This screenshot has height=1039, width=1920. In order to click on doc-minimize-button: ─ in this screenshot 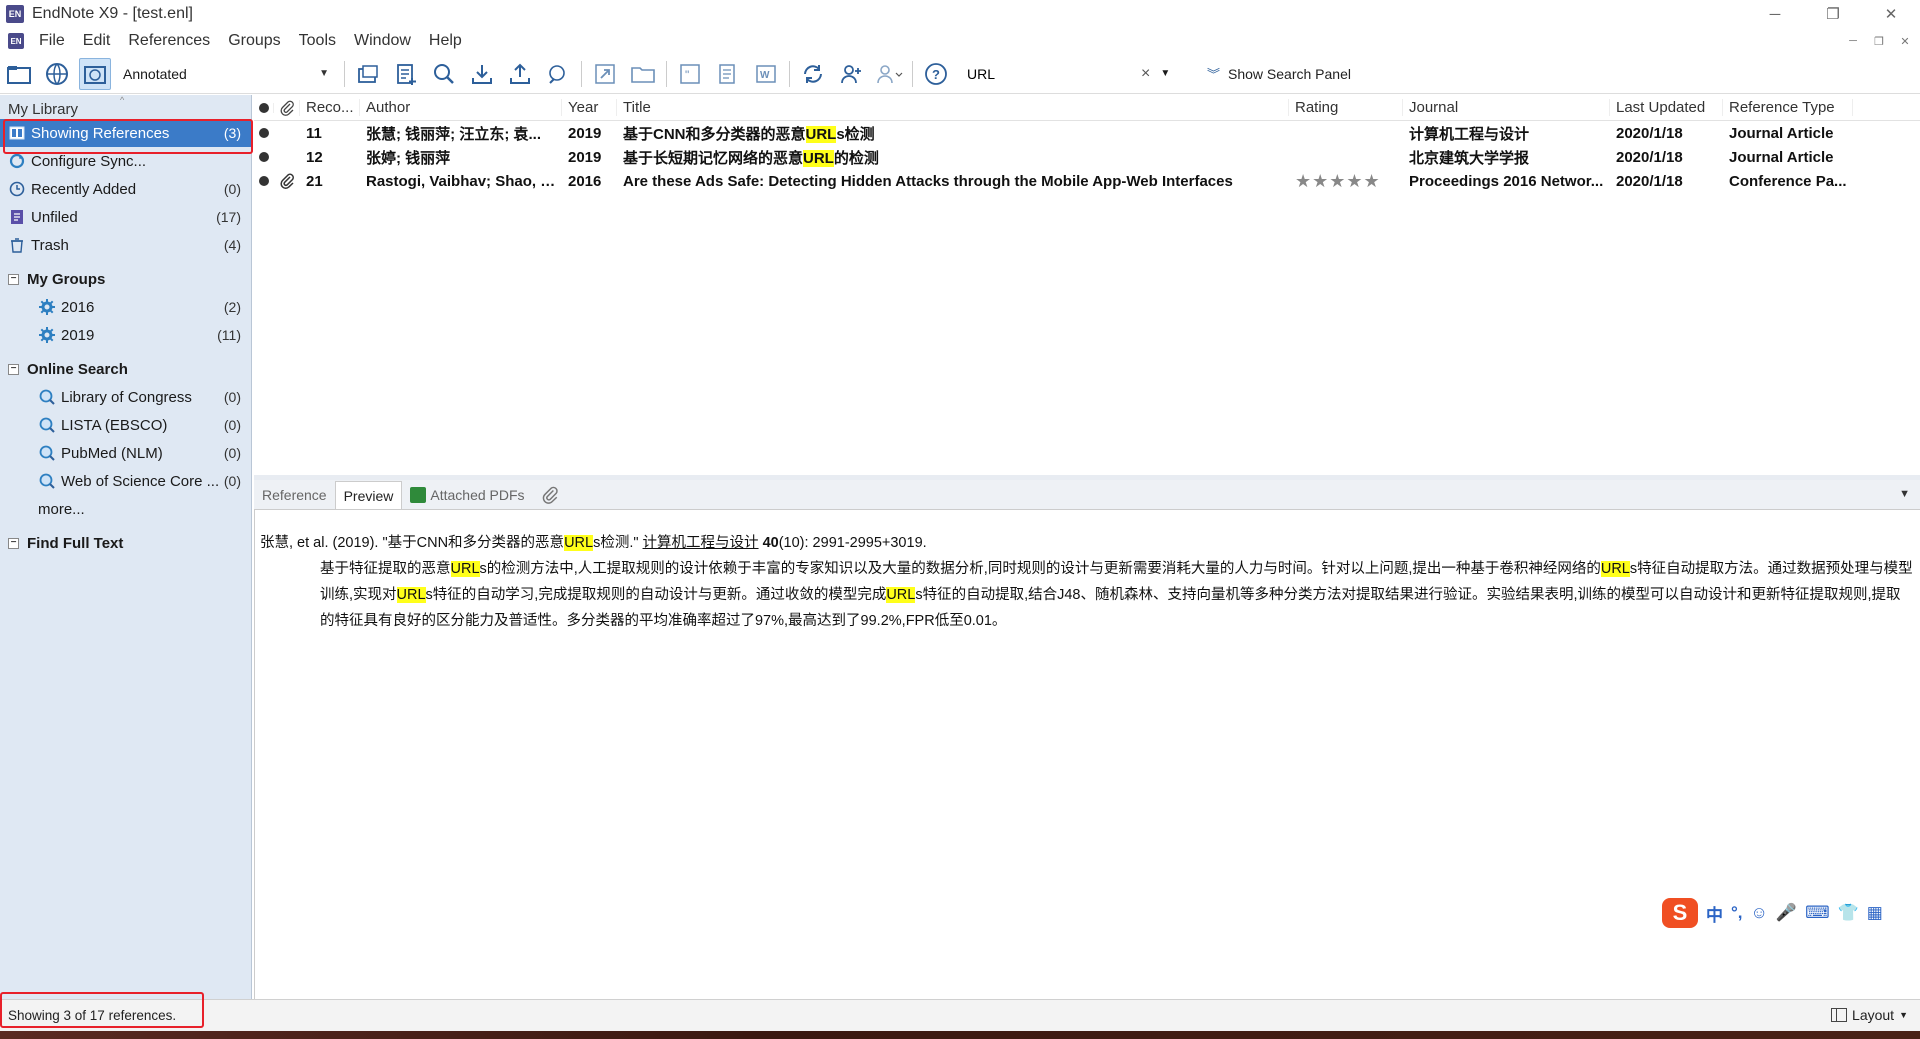, I will do `click(1853, 41)`.